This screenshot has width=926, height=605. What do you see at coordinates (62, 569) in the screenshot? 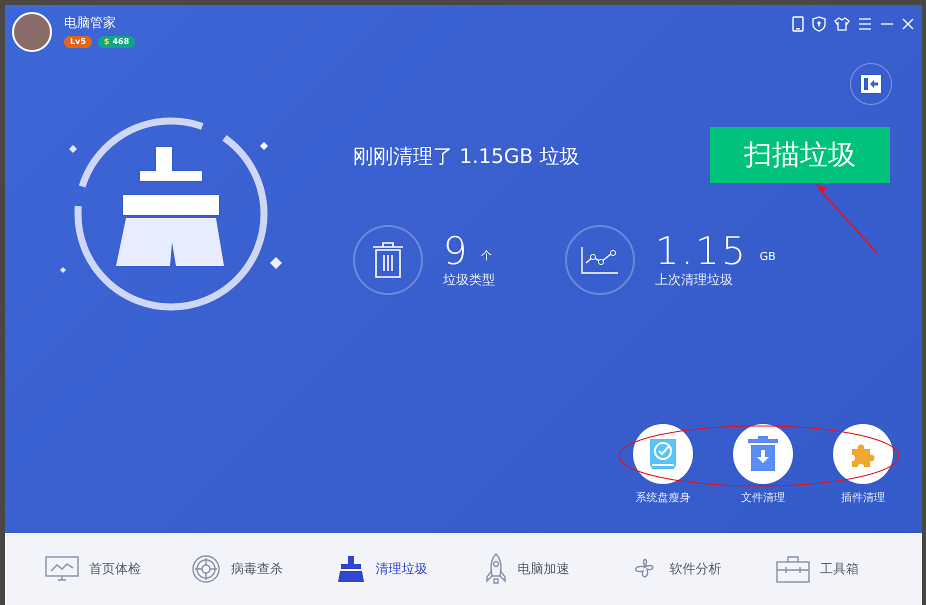
I see `monitor-icon` at bounding box center [62, 569].